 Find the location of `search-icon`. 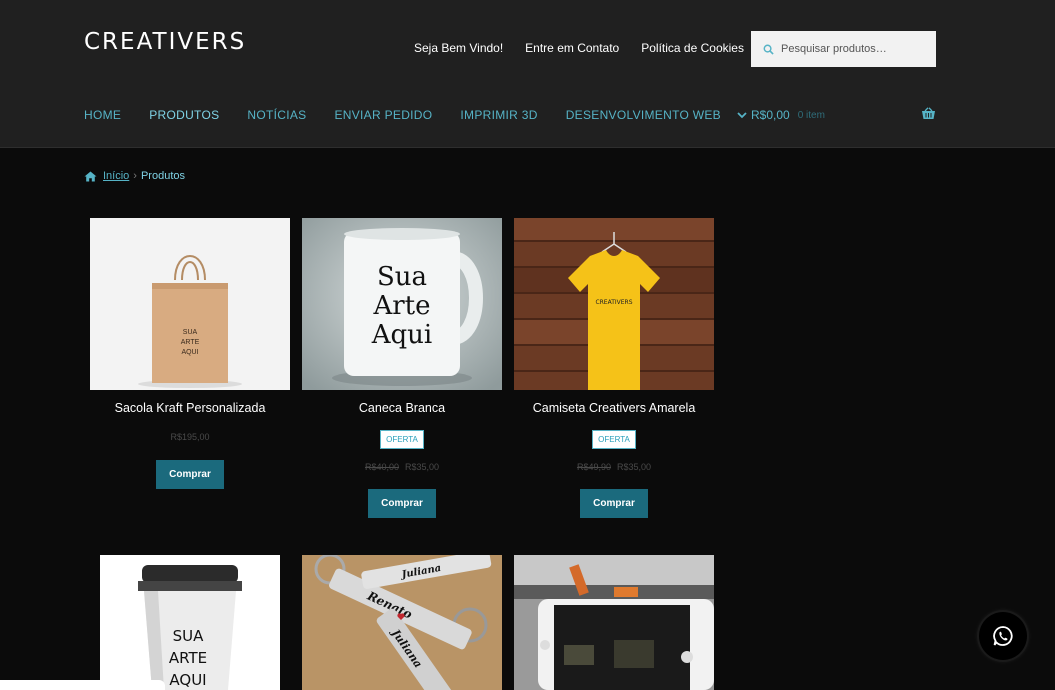

search-icon is located at coordinates (768, 49).